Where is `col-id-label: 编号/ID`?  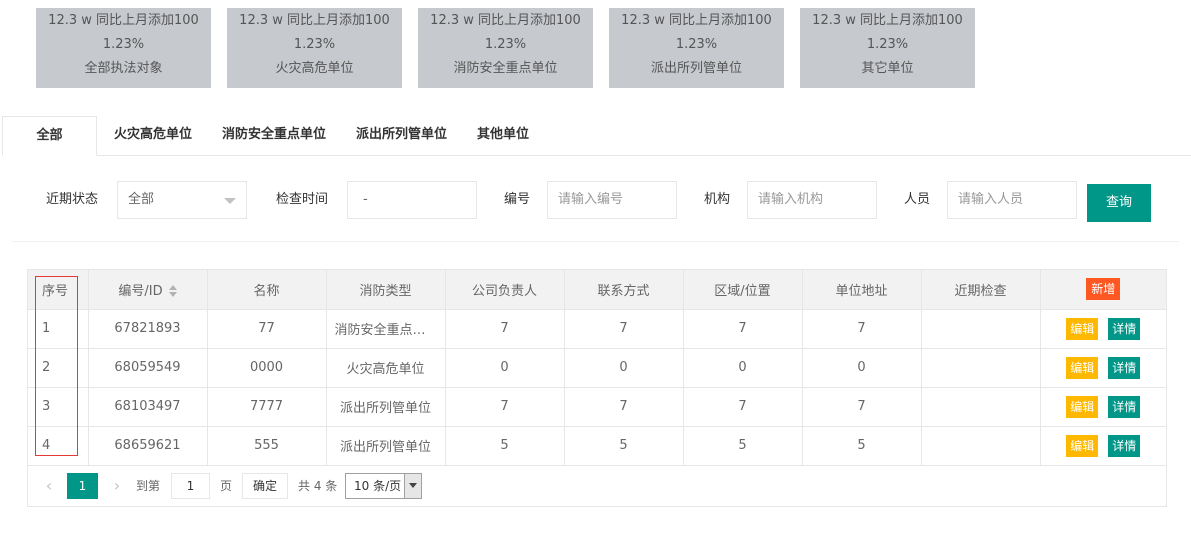
col-id-label: 编号/ID is located at coordinates (140, 291).